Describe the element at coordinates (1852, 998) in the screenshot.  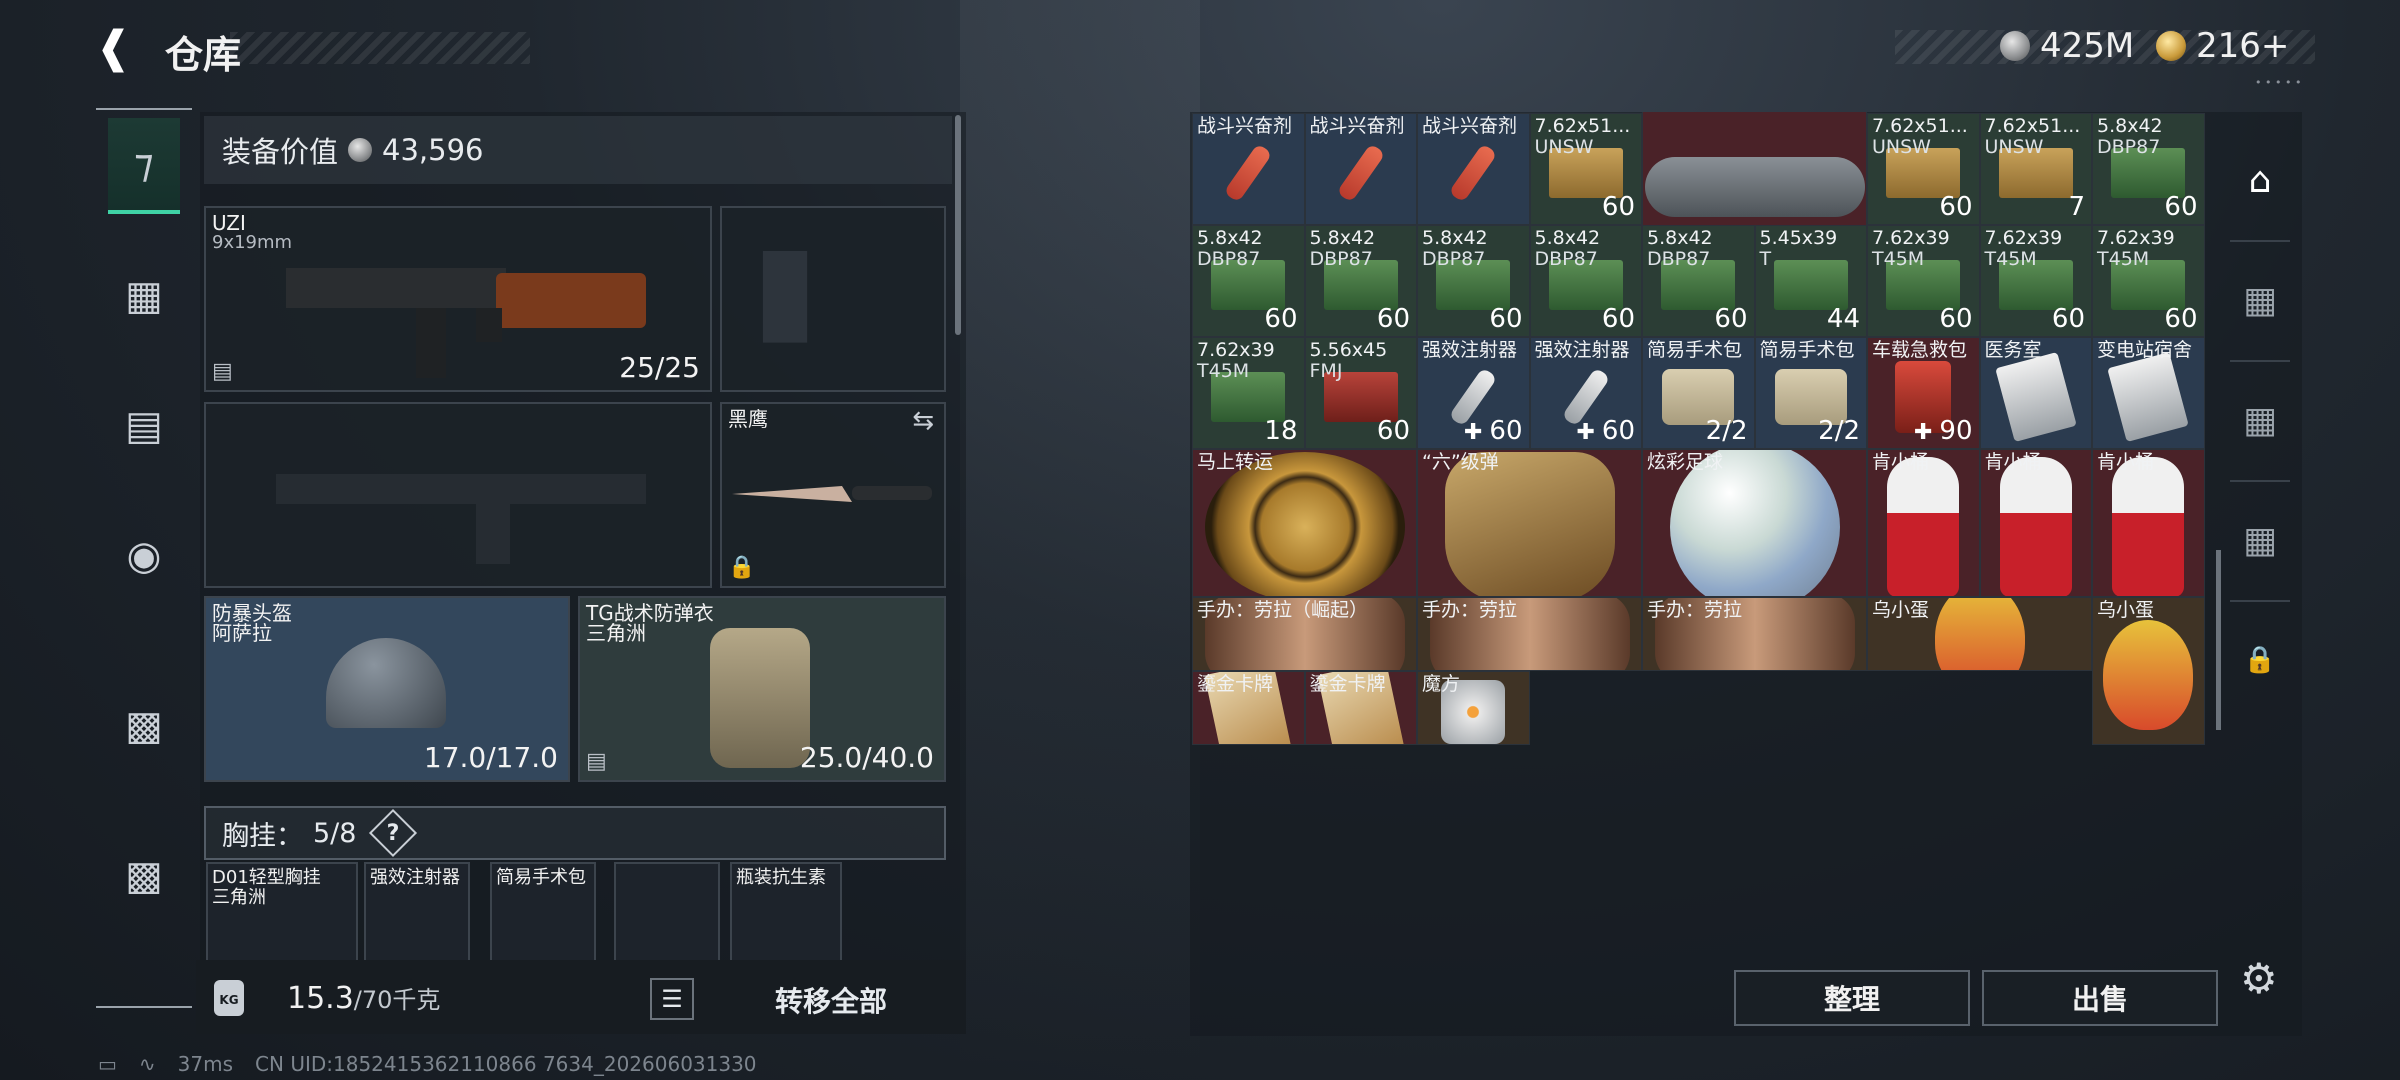
I see `organize-button: 整理` at that location.